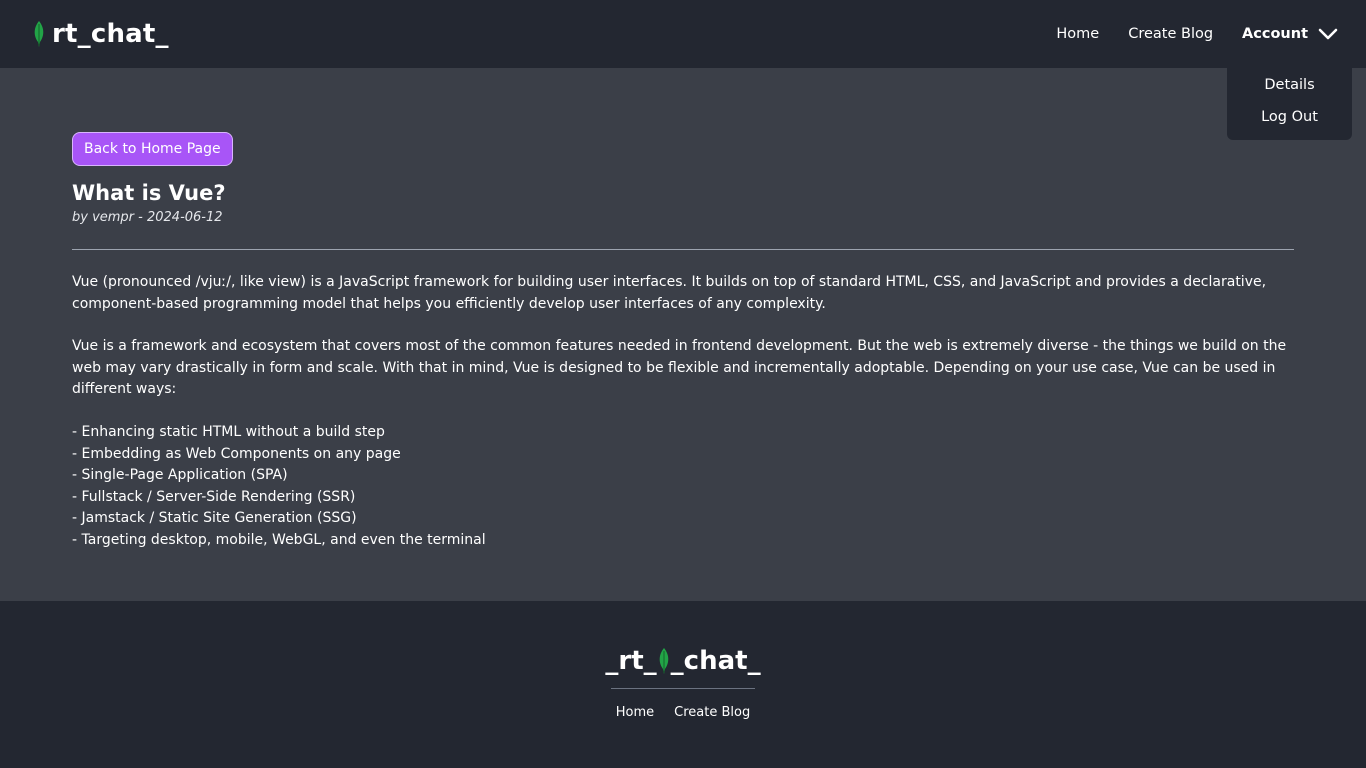  I want to click on back-to-home-button: Back to Home Page, so click(152, 149).